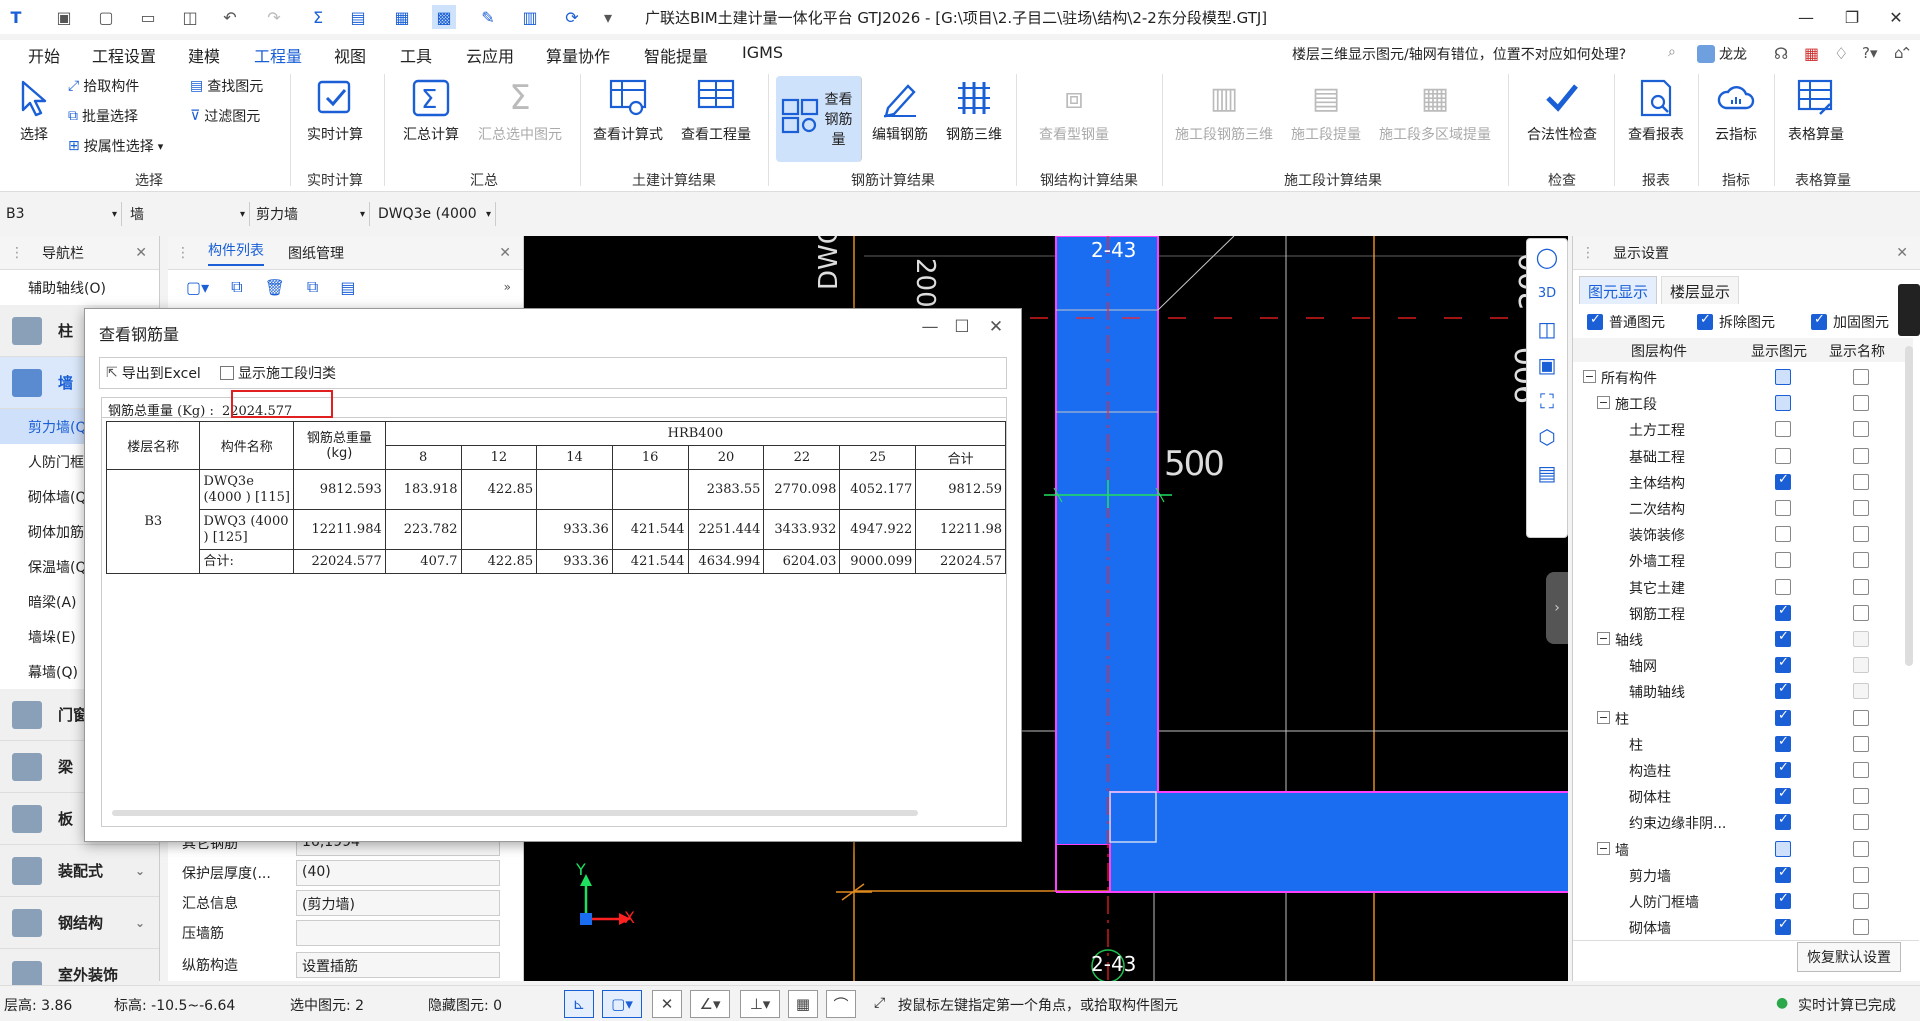  What do you see at coordinates (350, 55) in the screenshot?
I see `menu-view: 视图` at bounding box center [350, 55].